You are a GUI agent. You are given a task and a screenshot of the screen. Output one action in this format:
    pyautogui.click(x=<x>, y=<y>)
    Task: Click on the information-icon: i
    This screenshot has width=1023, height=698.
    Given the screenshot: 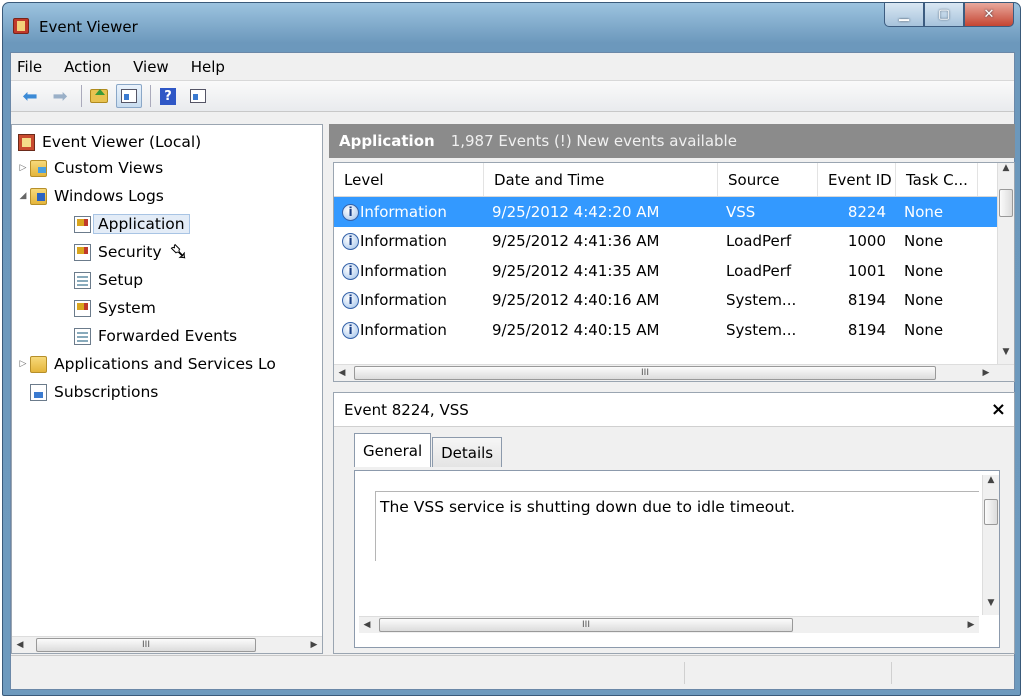 What is the action you would take?
    pyautogui.click(x=350, y=330)
    